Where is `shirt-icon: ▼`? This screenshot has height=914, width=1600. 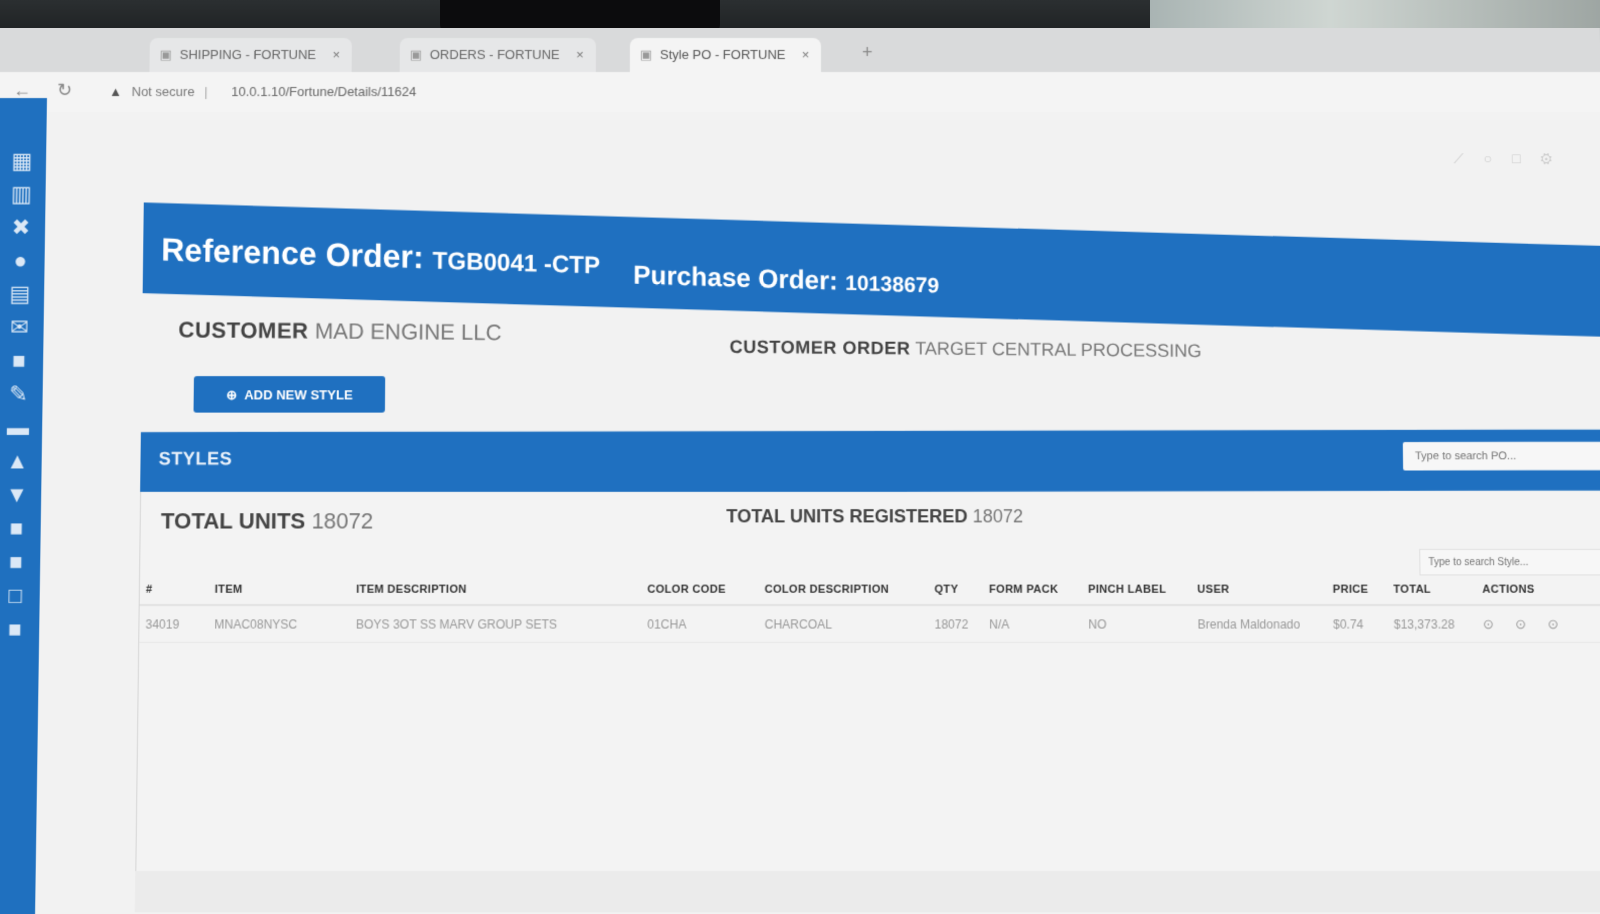
shirt-icon: ▼ is located at coordinates (20, 495).